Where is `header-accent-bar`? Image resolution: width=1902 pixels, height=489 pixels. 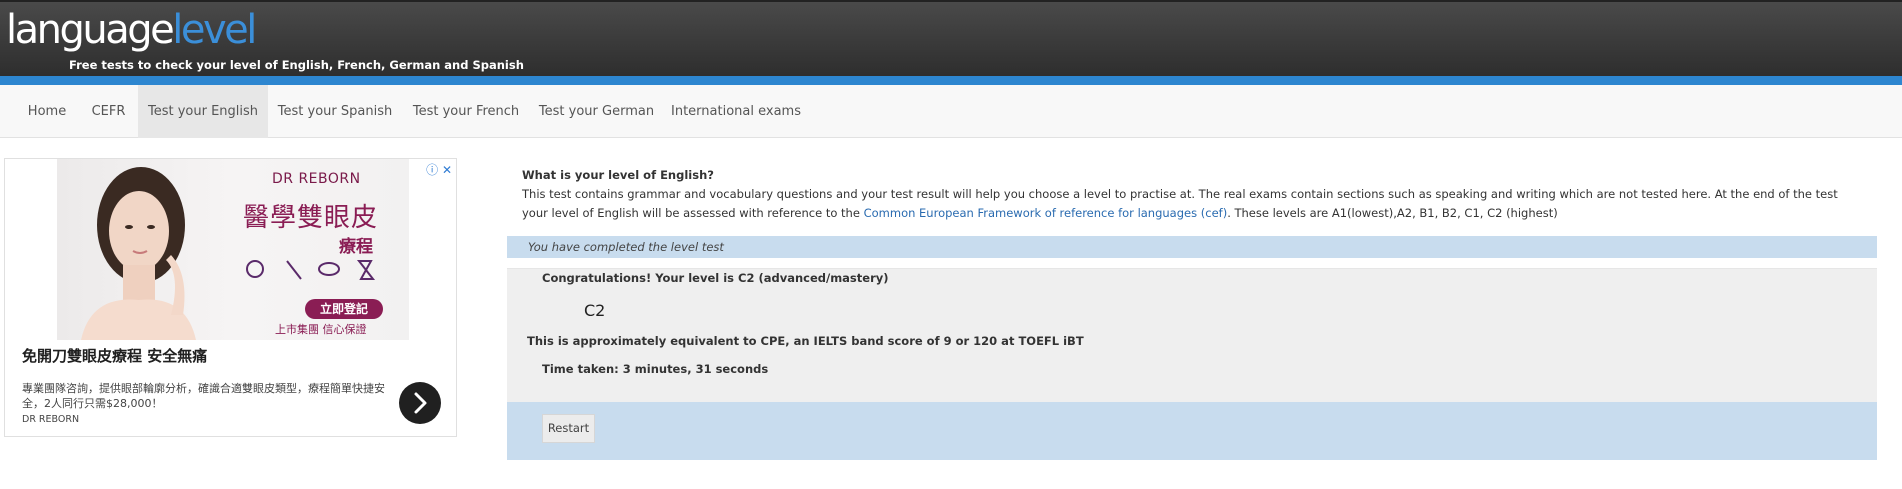 header-accent-bar is located at coordinates (951, 80).